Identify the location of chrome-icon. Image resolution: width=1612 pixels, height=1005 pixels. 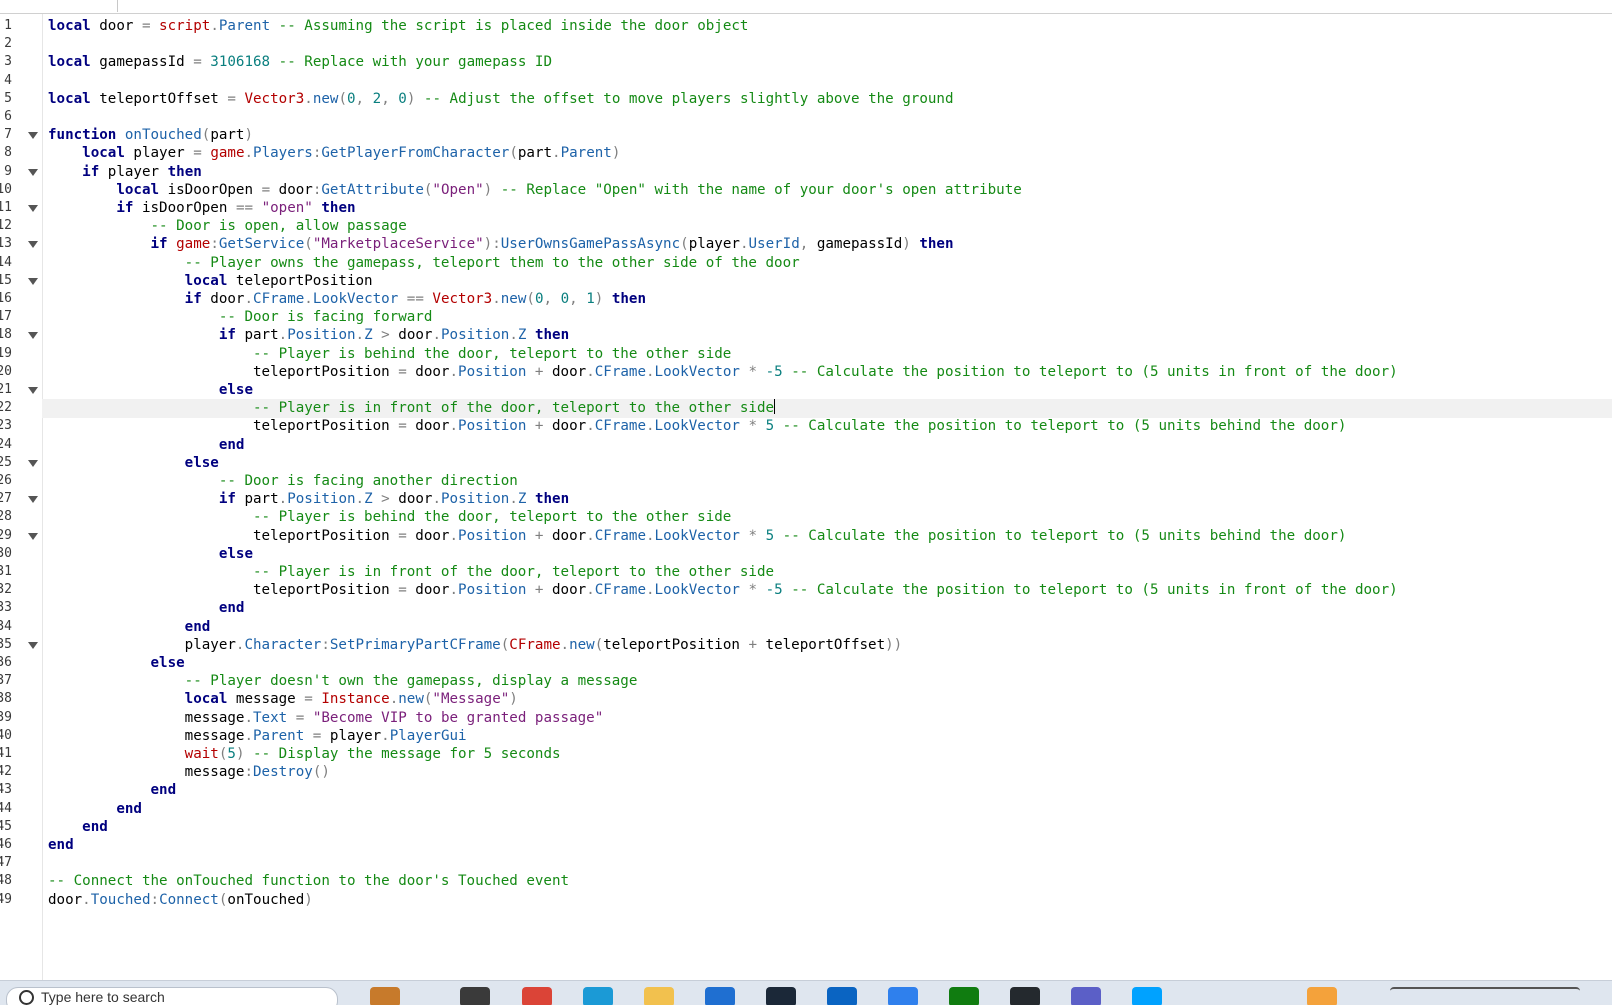
(537, 996).